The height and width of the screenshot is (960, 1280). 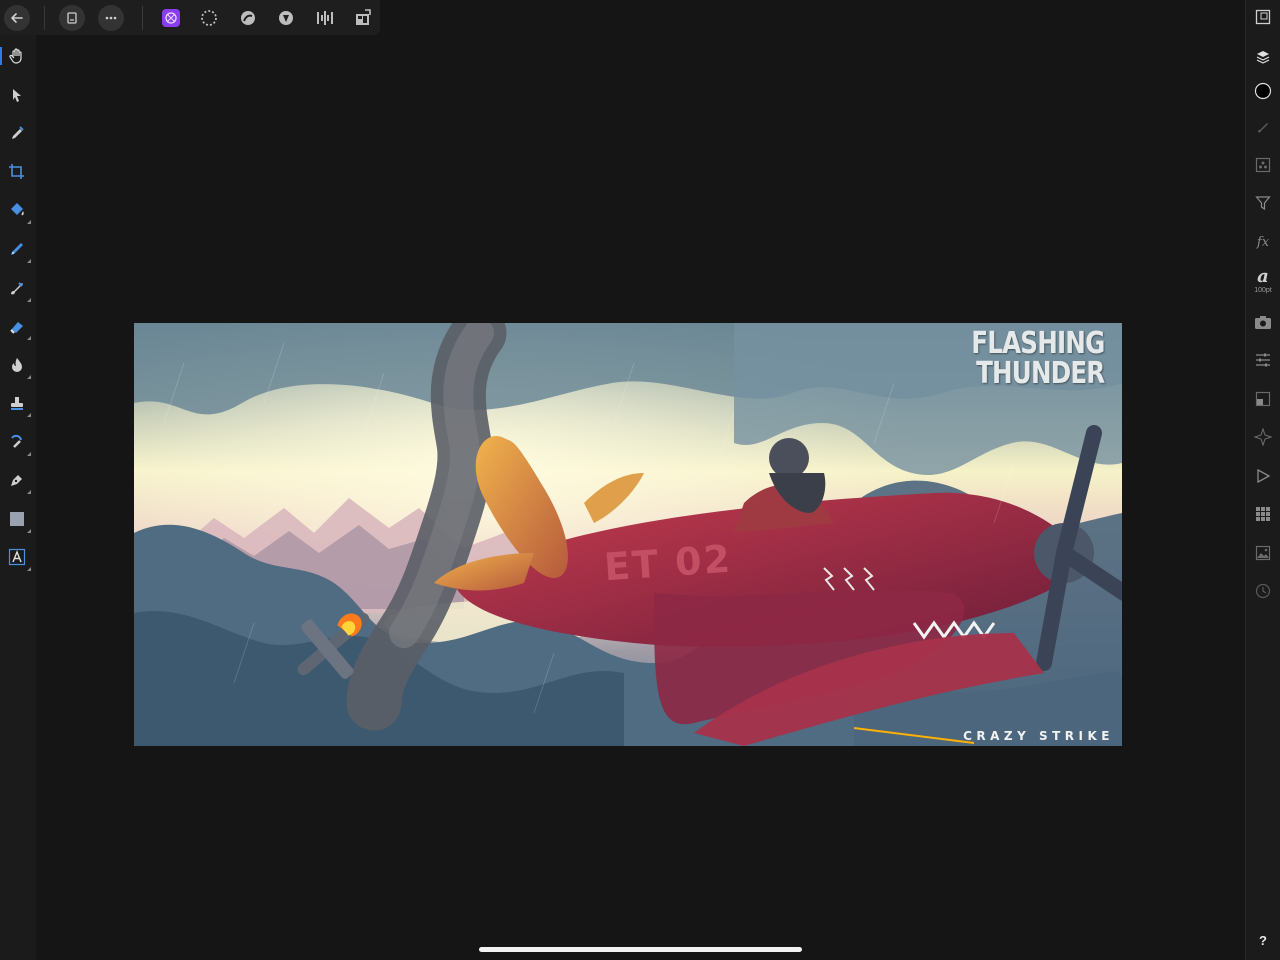 I want to click on document-button, so click(x=72, y=18).